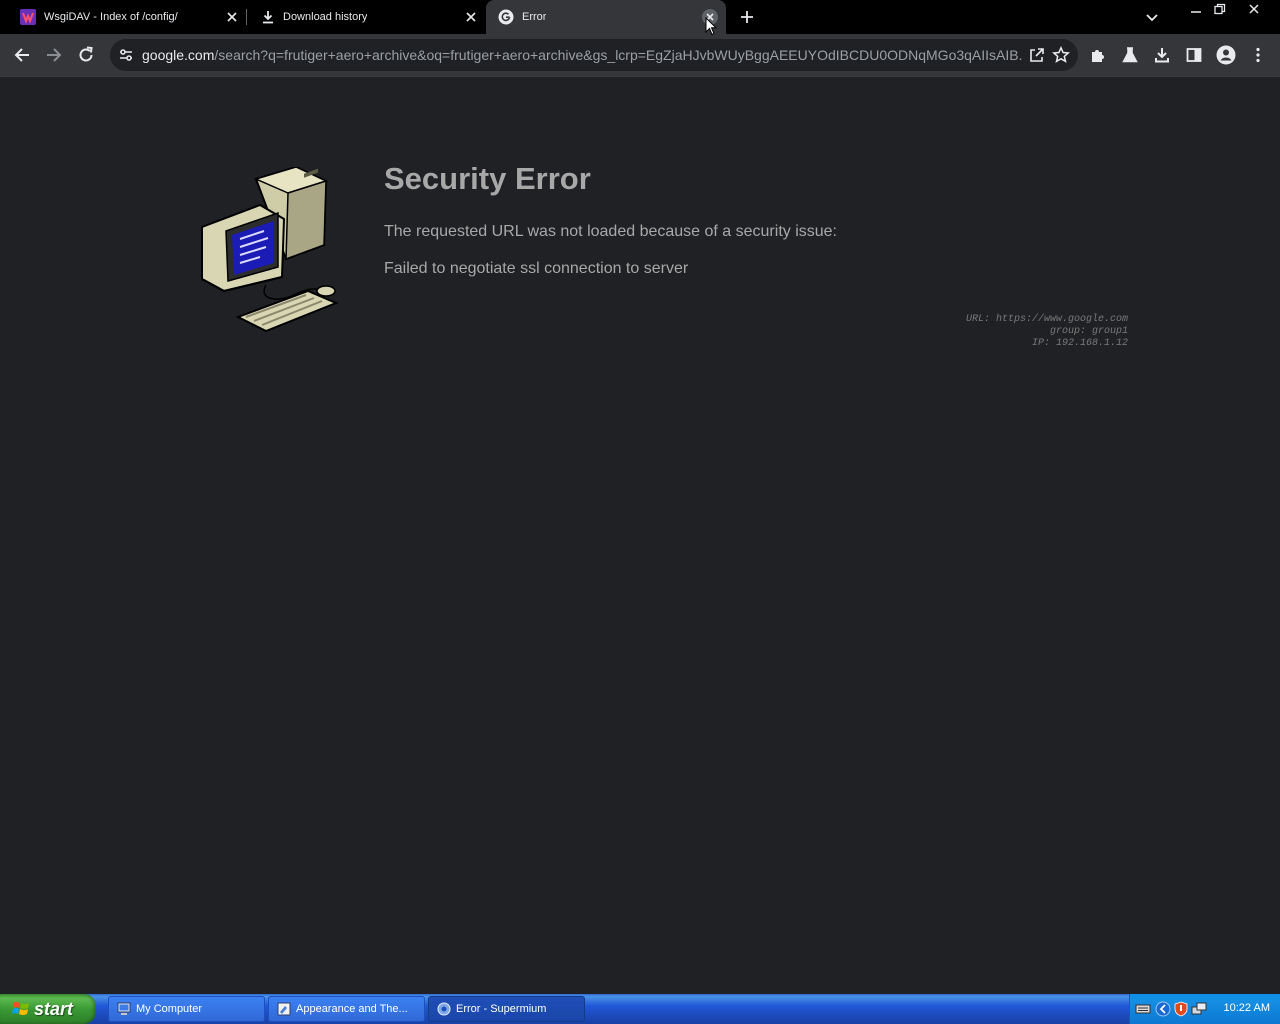  I want to click on meta-group: group: group1, so click(1088, 331).